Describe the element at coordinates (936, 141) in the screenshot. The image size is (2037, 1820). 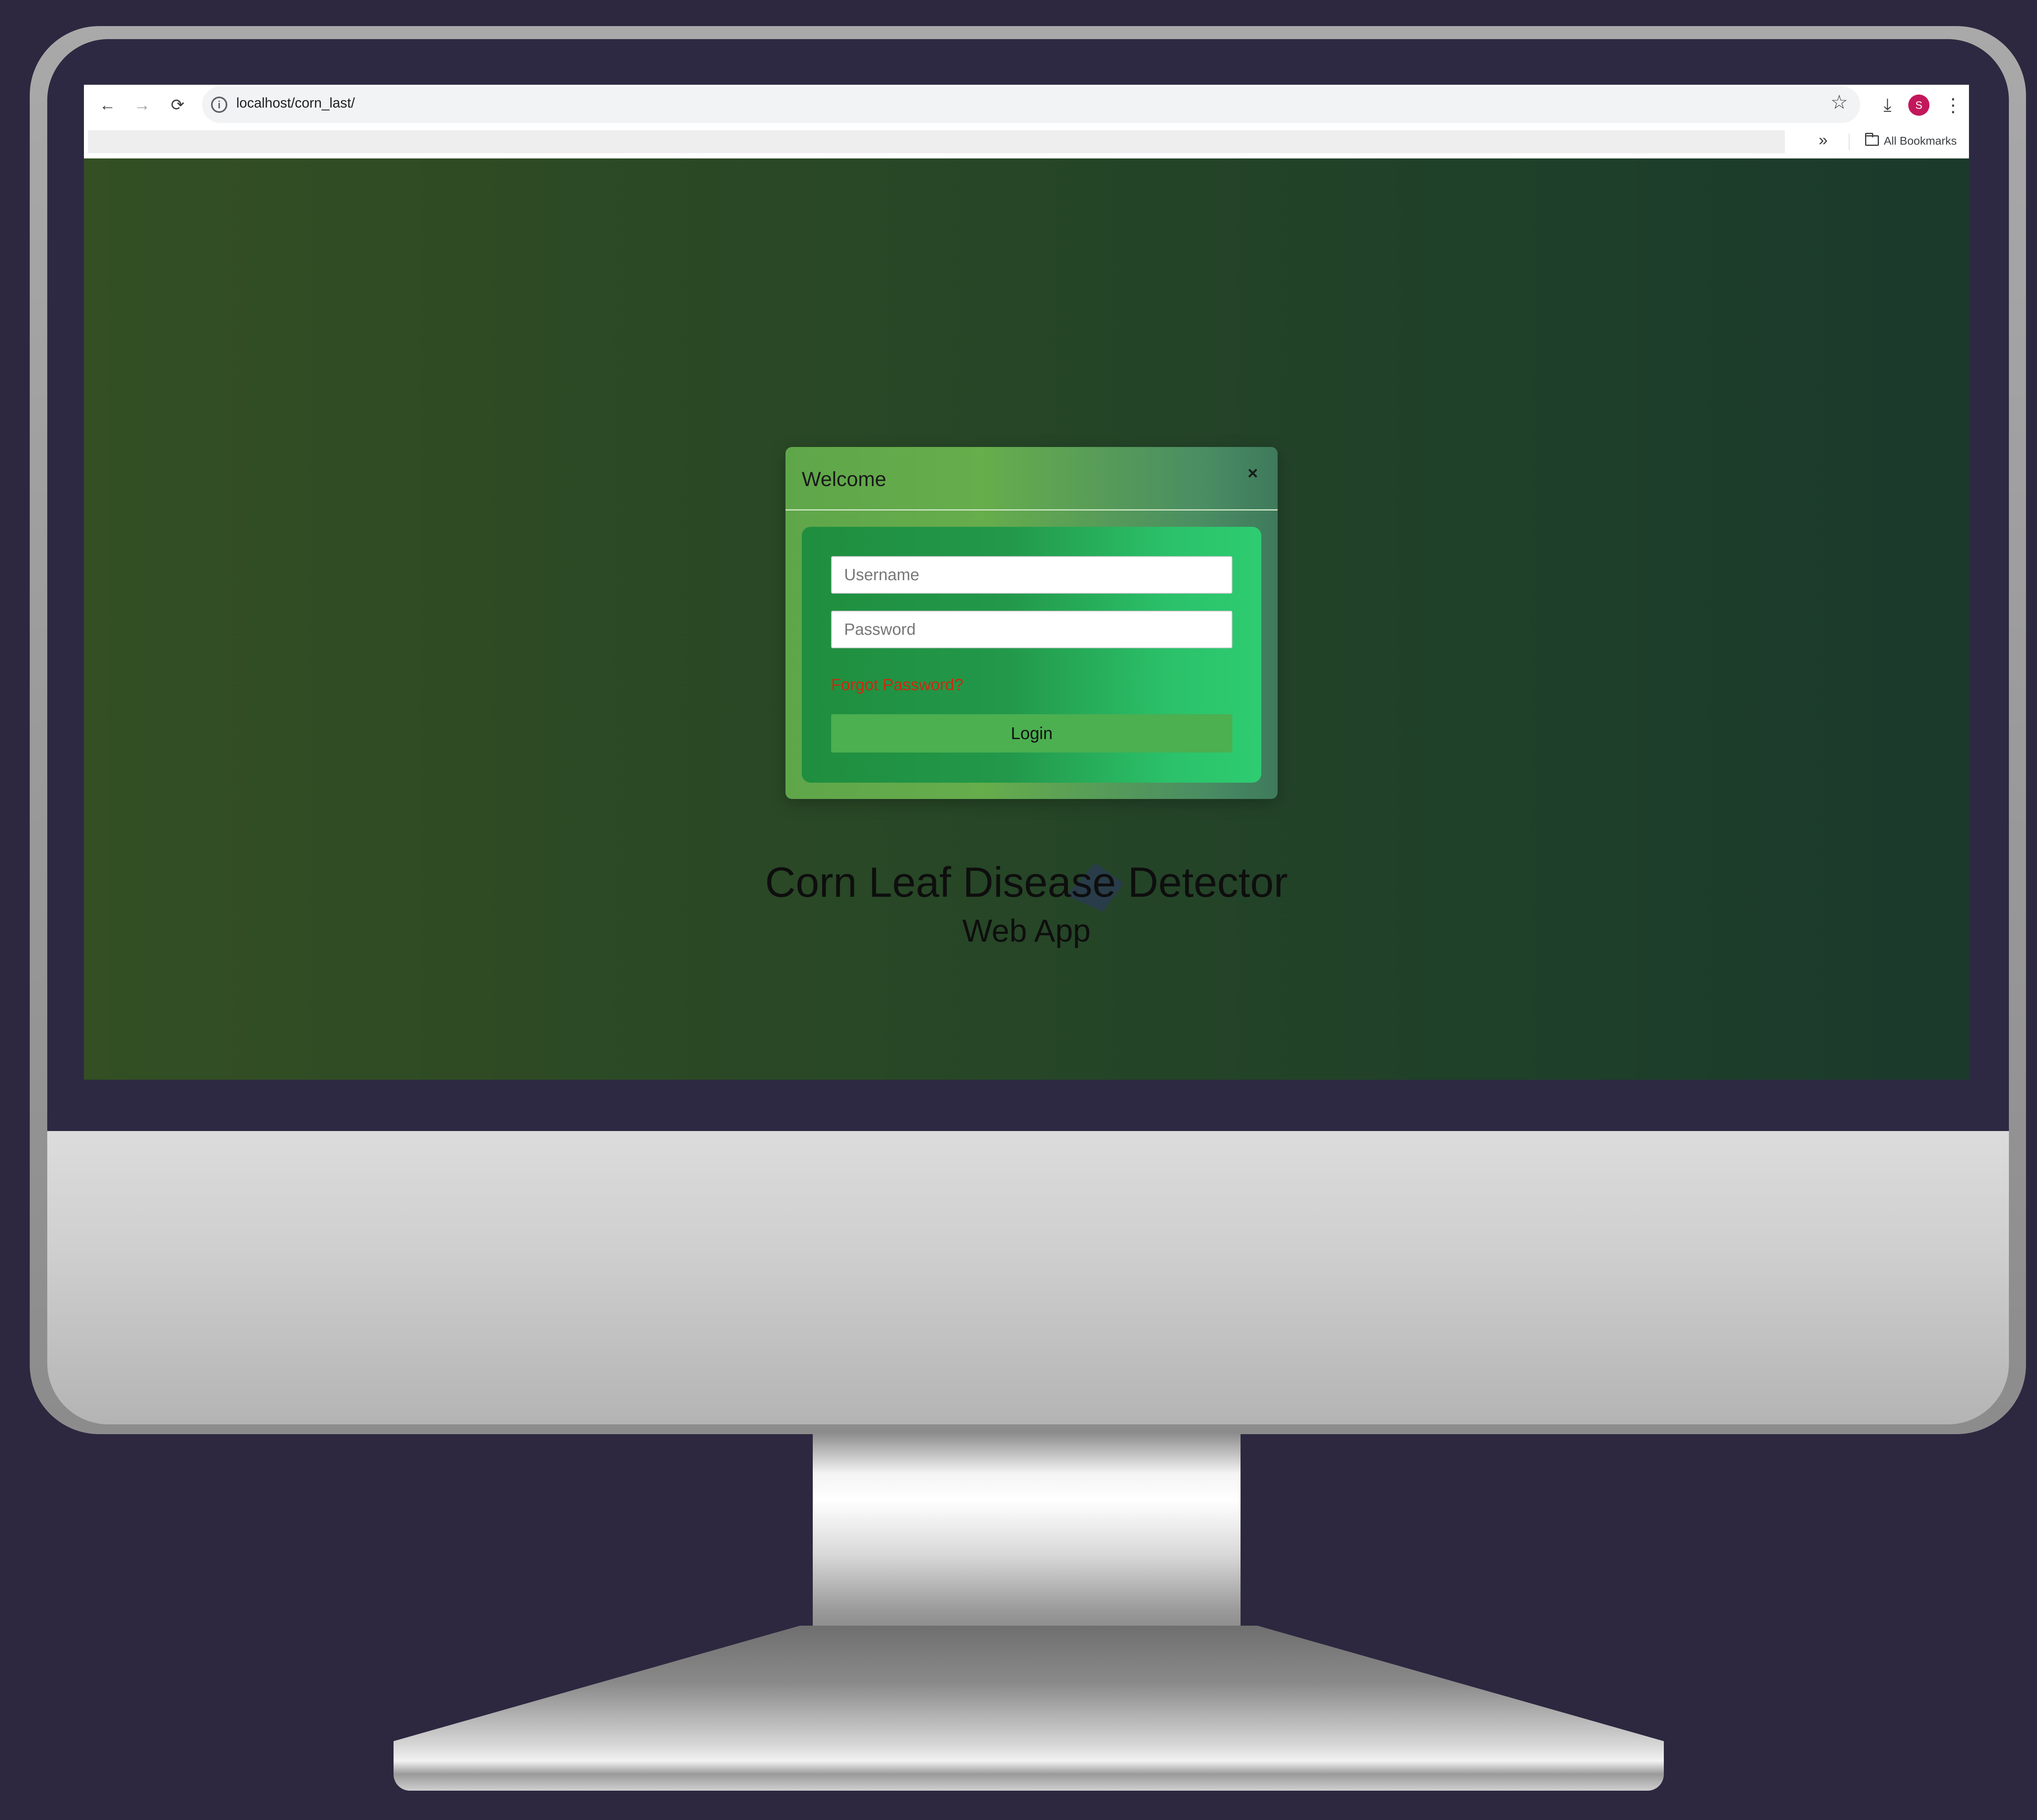
I see `bookmarks-list` at that location.